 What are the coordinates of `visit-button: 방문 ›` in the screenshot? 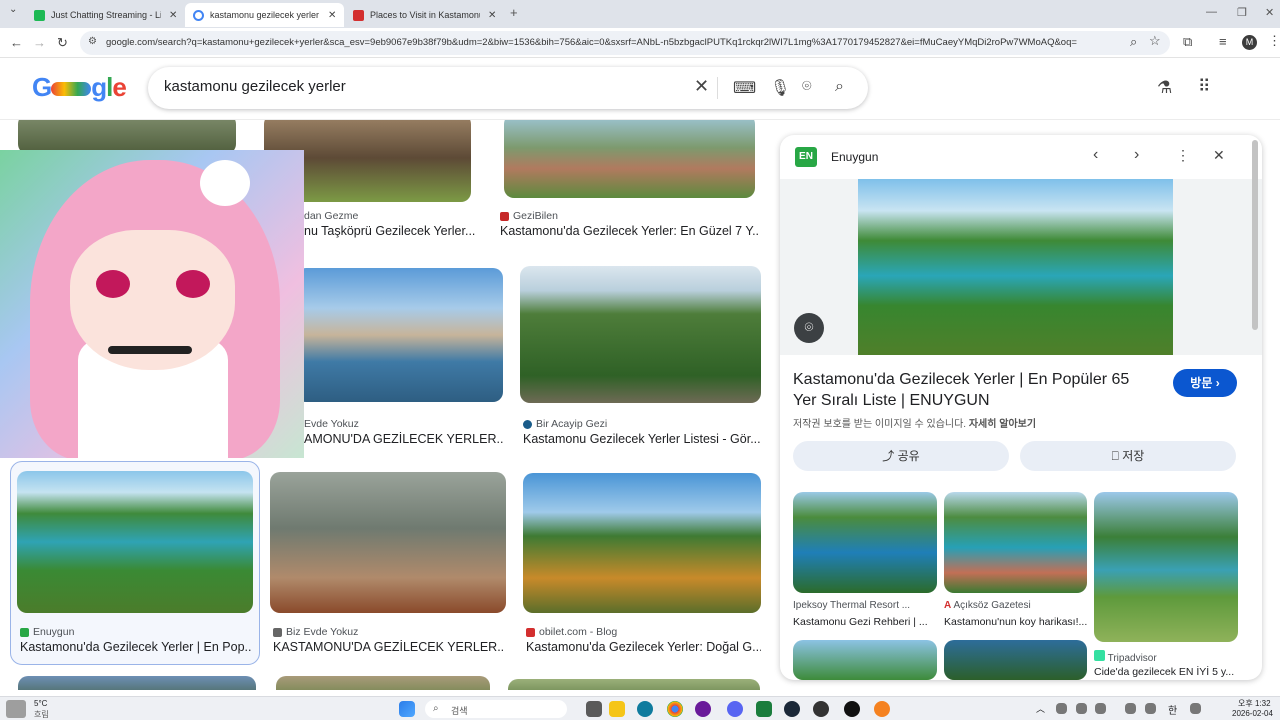 It's located at (1205, 383).